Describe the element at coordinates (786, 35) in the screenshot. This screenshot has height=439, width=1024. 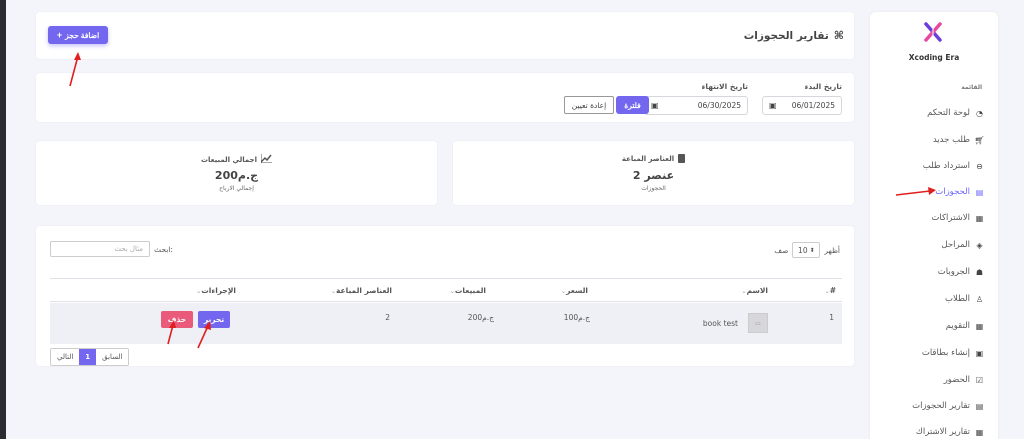
I see `page-title-text: تقارير الحجوزات` at that location.